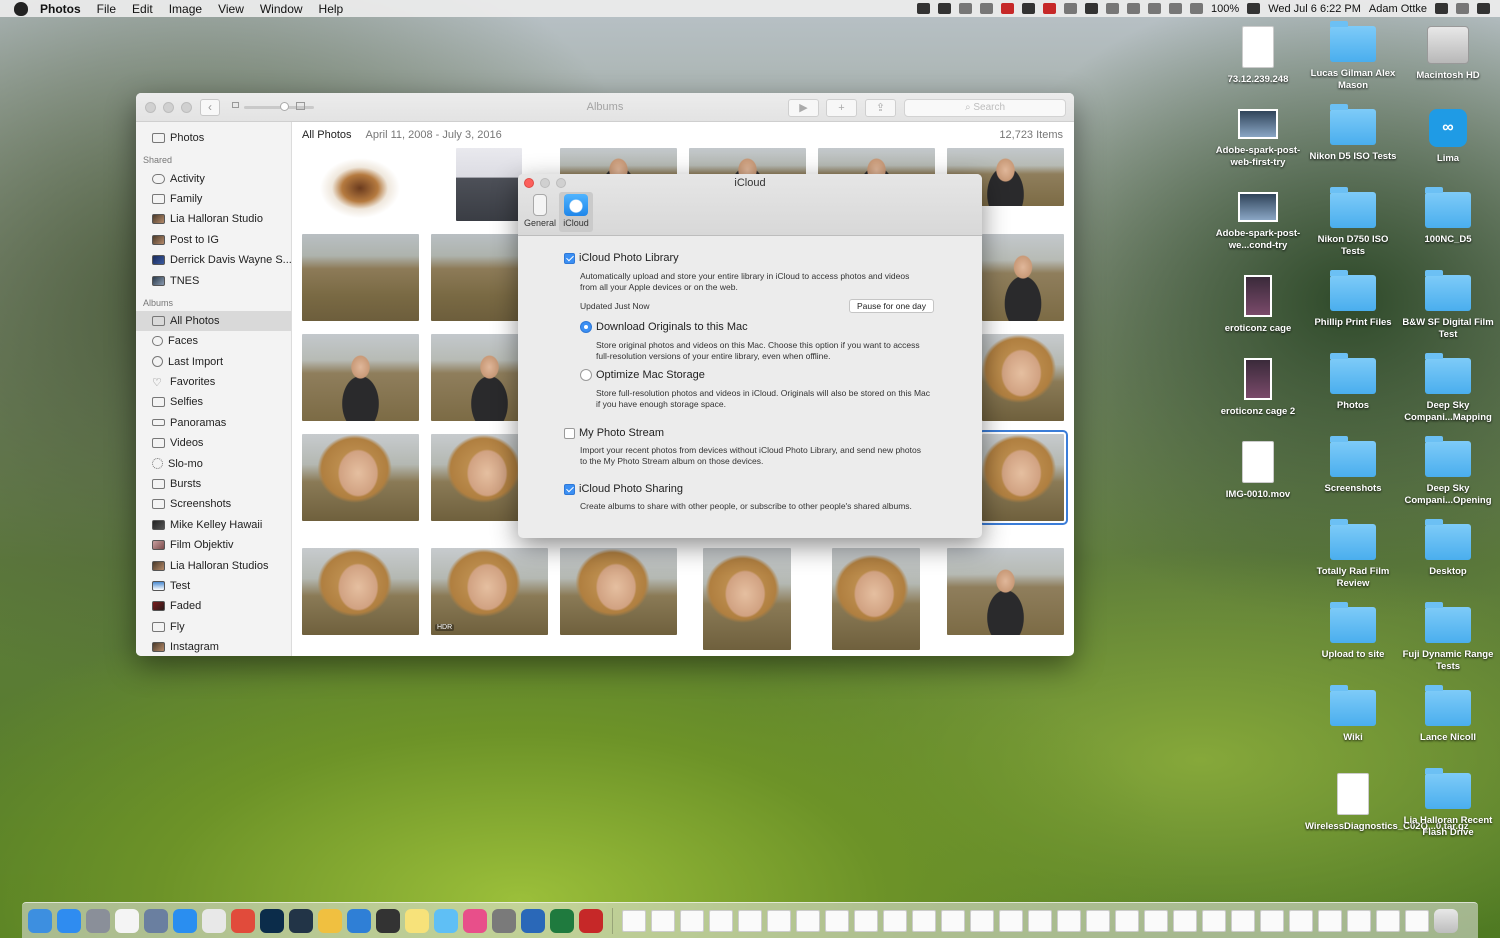 The width and height of the screenshot is (1500, 938). I want to click on menu-edit: Edit, so click(142, 9).